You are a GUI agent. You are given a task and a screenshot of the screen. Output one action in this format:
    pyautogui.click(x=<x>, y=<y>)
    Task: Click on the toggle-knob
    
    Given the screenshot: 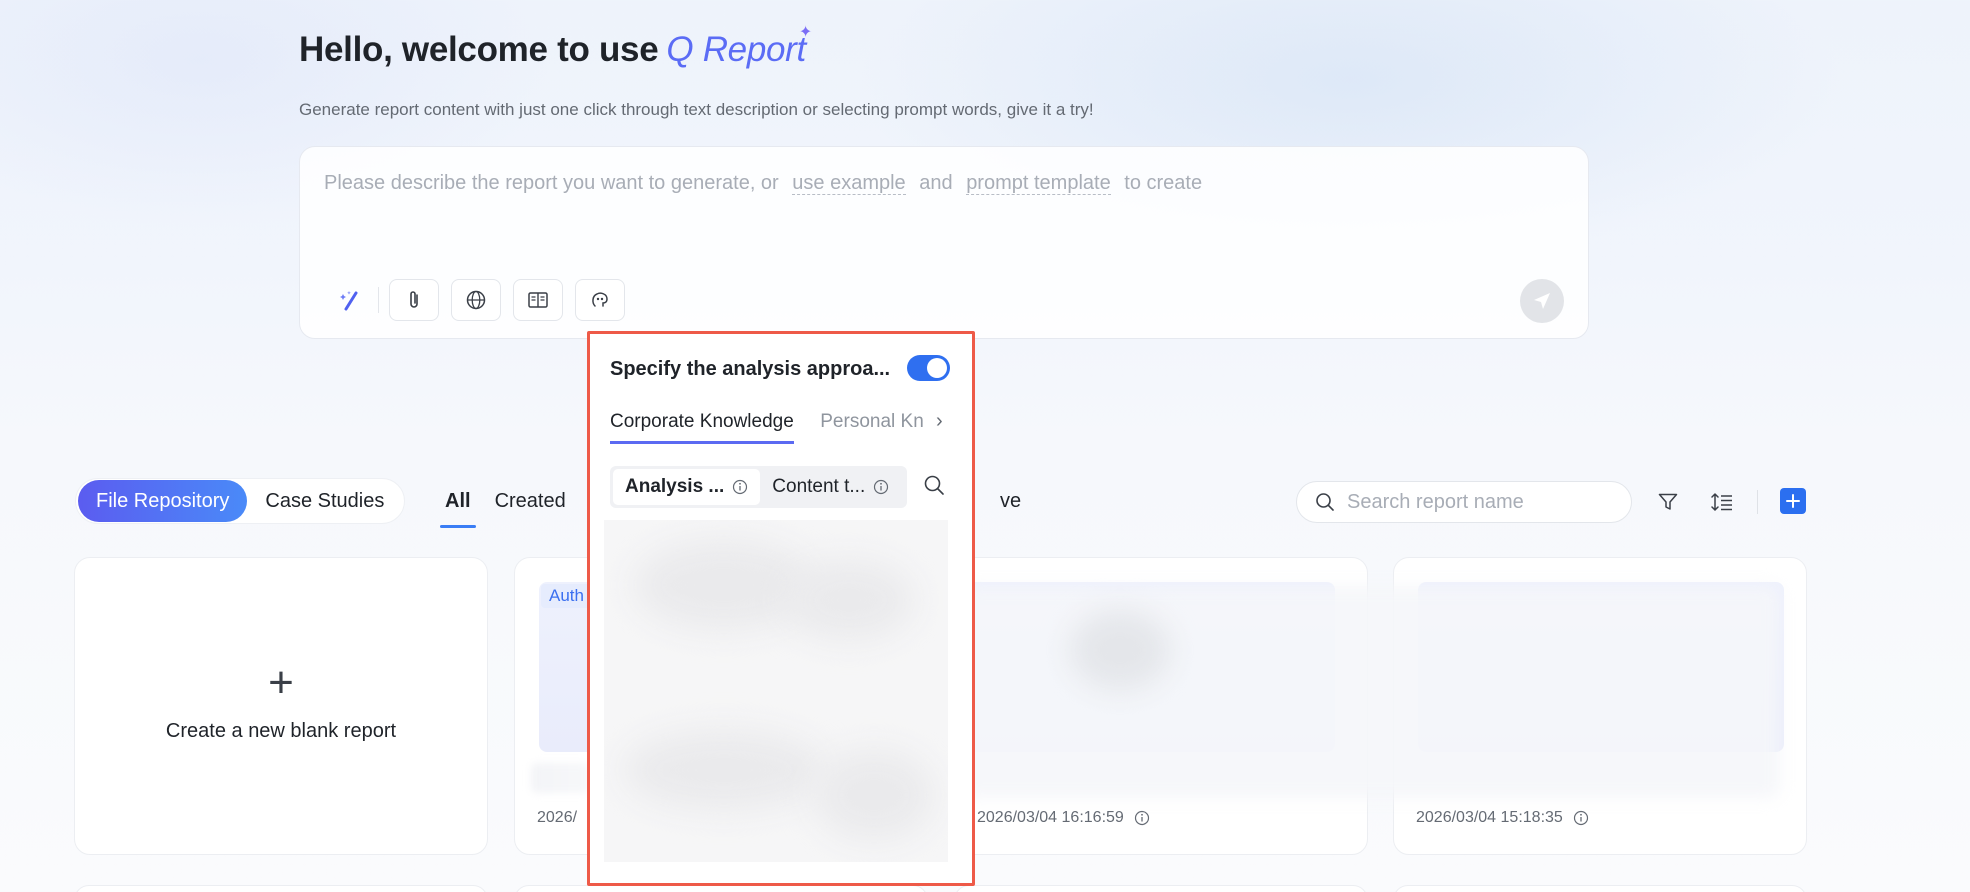 What is the action you would take?
    pyautogui.click(x=937, y=368)
    